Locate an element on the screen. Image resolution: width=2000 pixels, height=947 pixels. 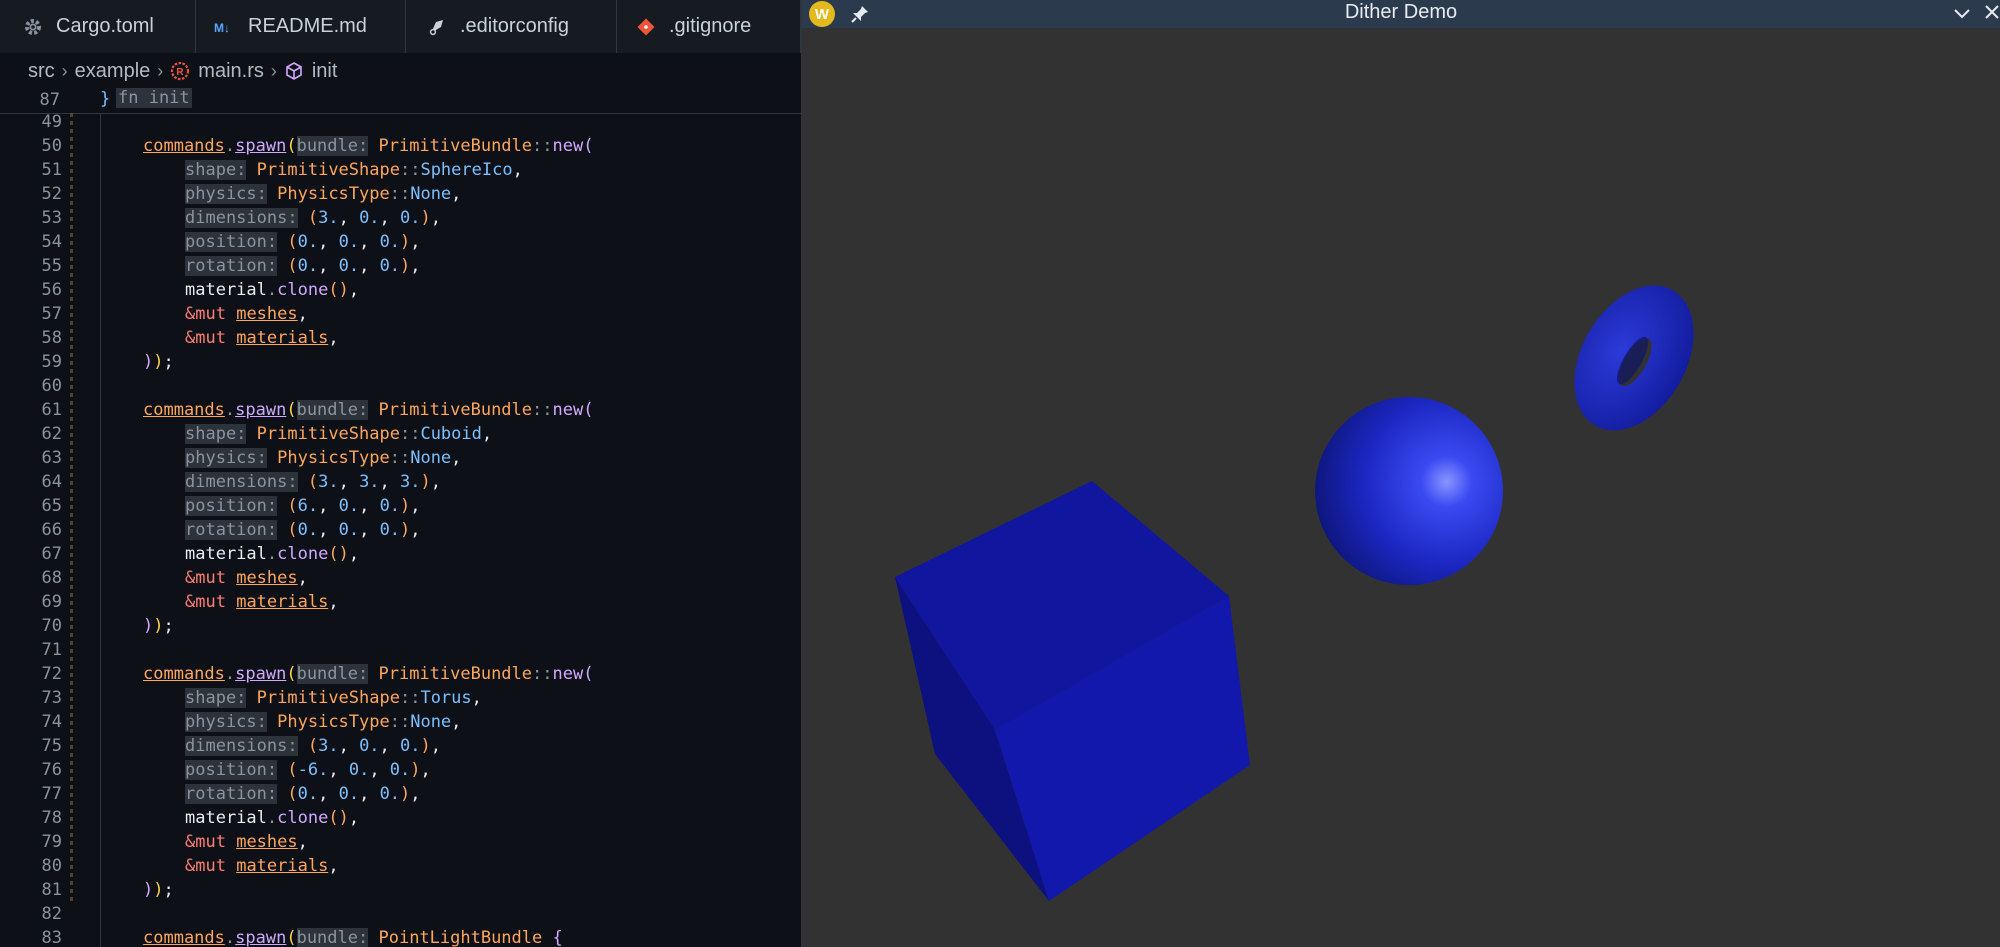
close-icon is located at coordinates (1991, 15).